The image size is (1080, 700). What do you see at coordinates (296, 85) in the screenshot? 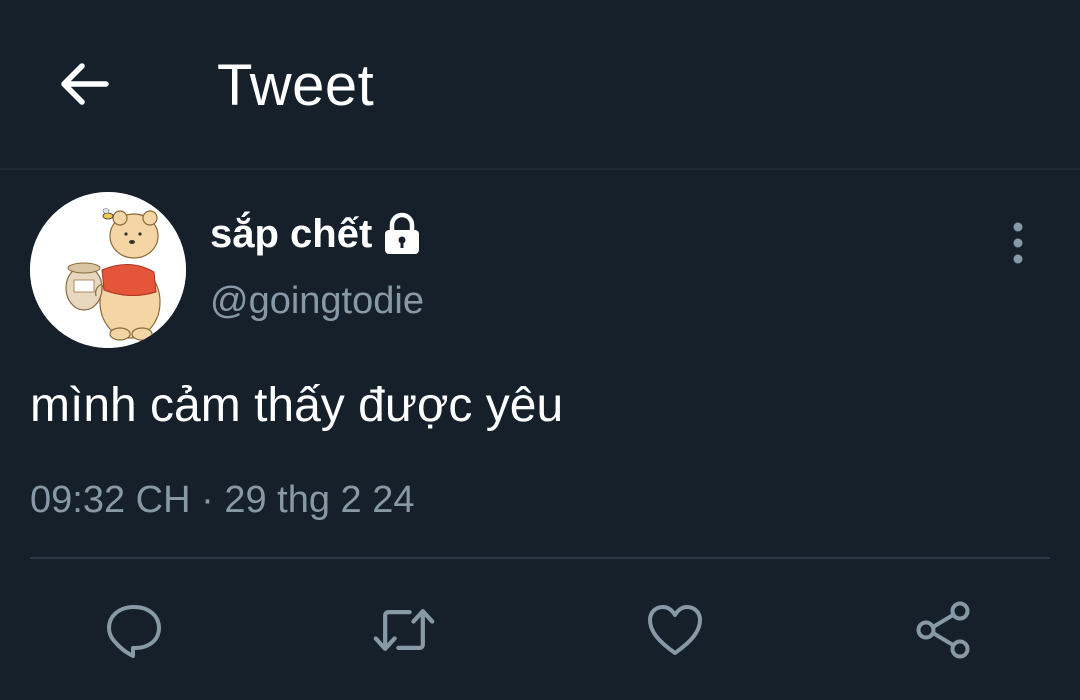
I see `page-title: Tweet` at bounding box center [296, 85].